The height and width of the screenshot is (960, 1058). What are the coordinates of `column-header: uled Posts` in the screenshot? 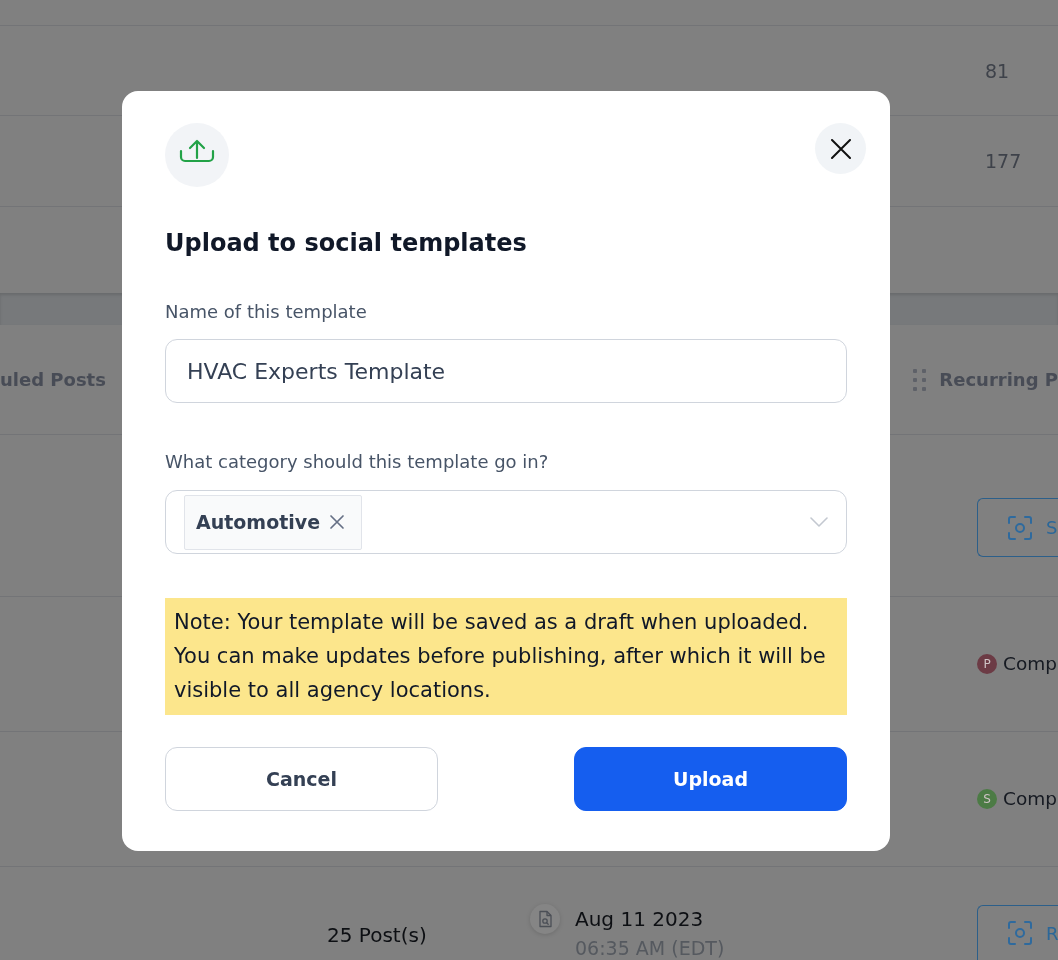 It's located at (53, 379).